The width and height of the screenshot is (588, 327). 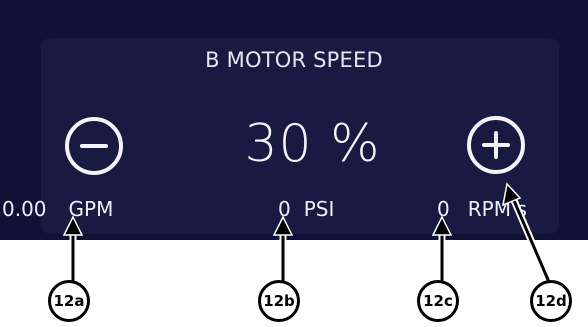 What do you see at coordinates (69, 301) in the screenshot?
I see `callout-12a: 12a` at bounding box center [69, 301].